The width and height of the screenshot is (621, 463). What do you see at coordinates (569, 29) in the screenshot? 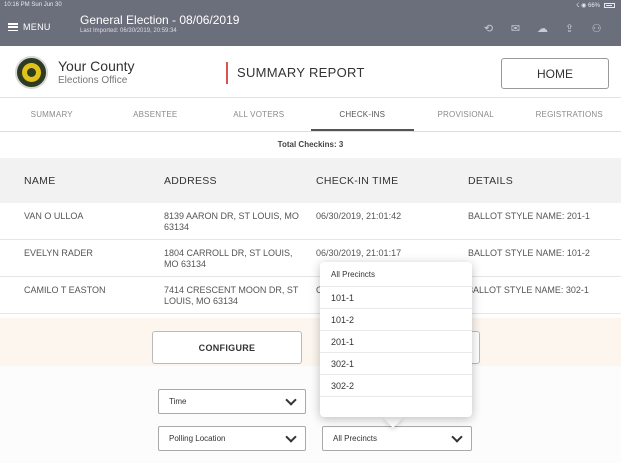
I see `share-icon: ⇪` at bounding box center [569, 29].